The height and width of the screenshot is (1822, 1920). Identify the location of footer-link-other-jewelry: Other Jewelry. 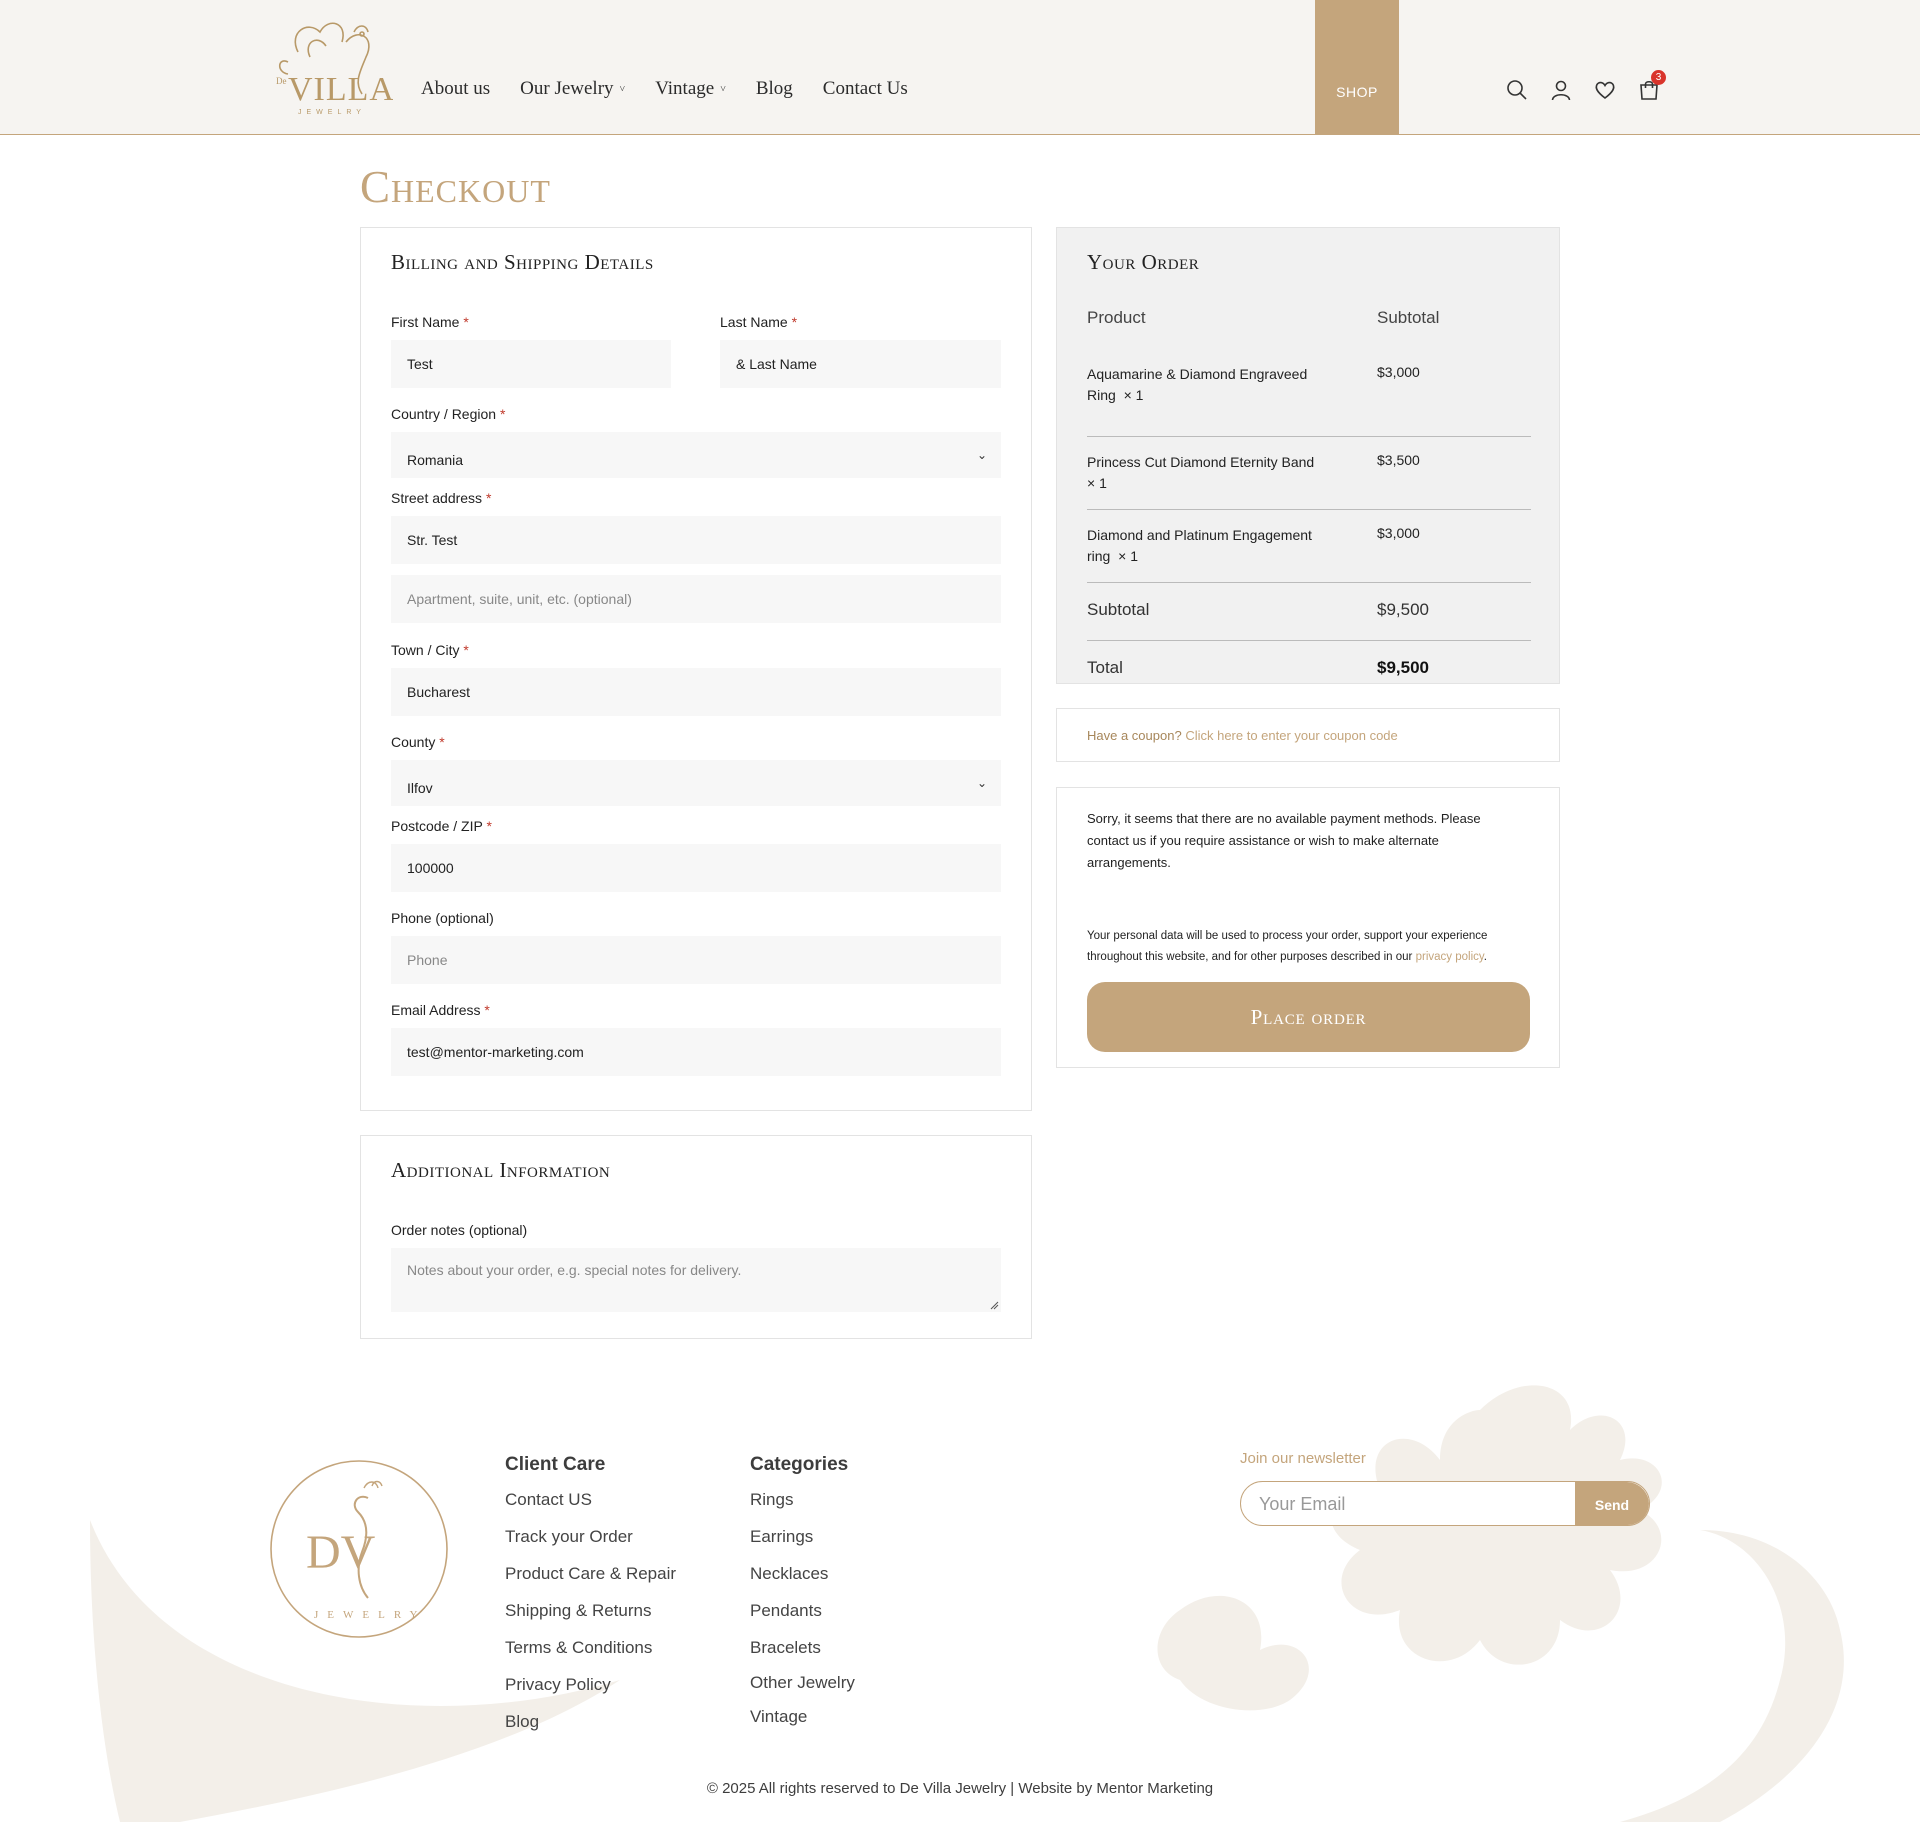
(802, 1690).